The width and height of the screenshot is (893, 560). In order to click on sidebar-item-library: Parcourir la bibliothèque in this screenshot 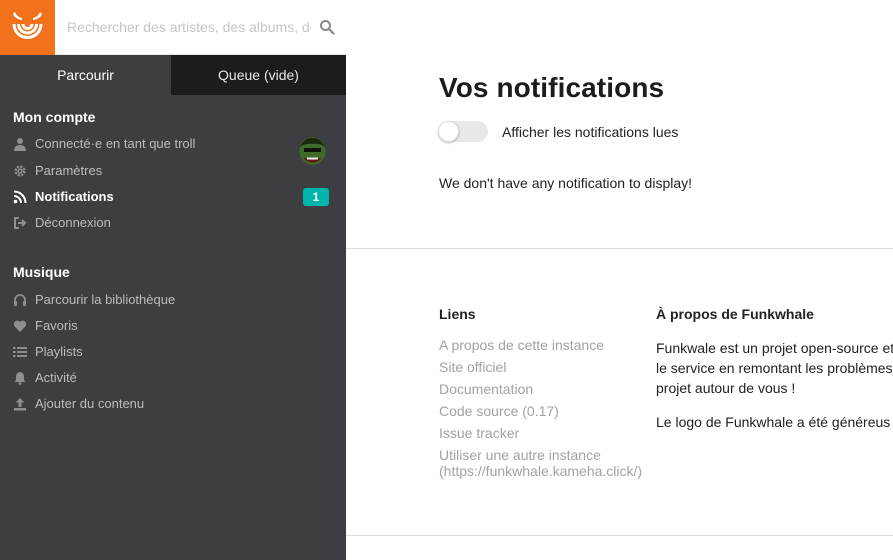, I will do `click(173, 300)`.